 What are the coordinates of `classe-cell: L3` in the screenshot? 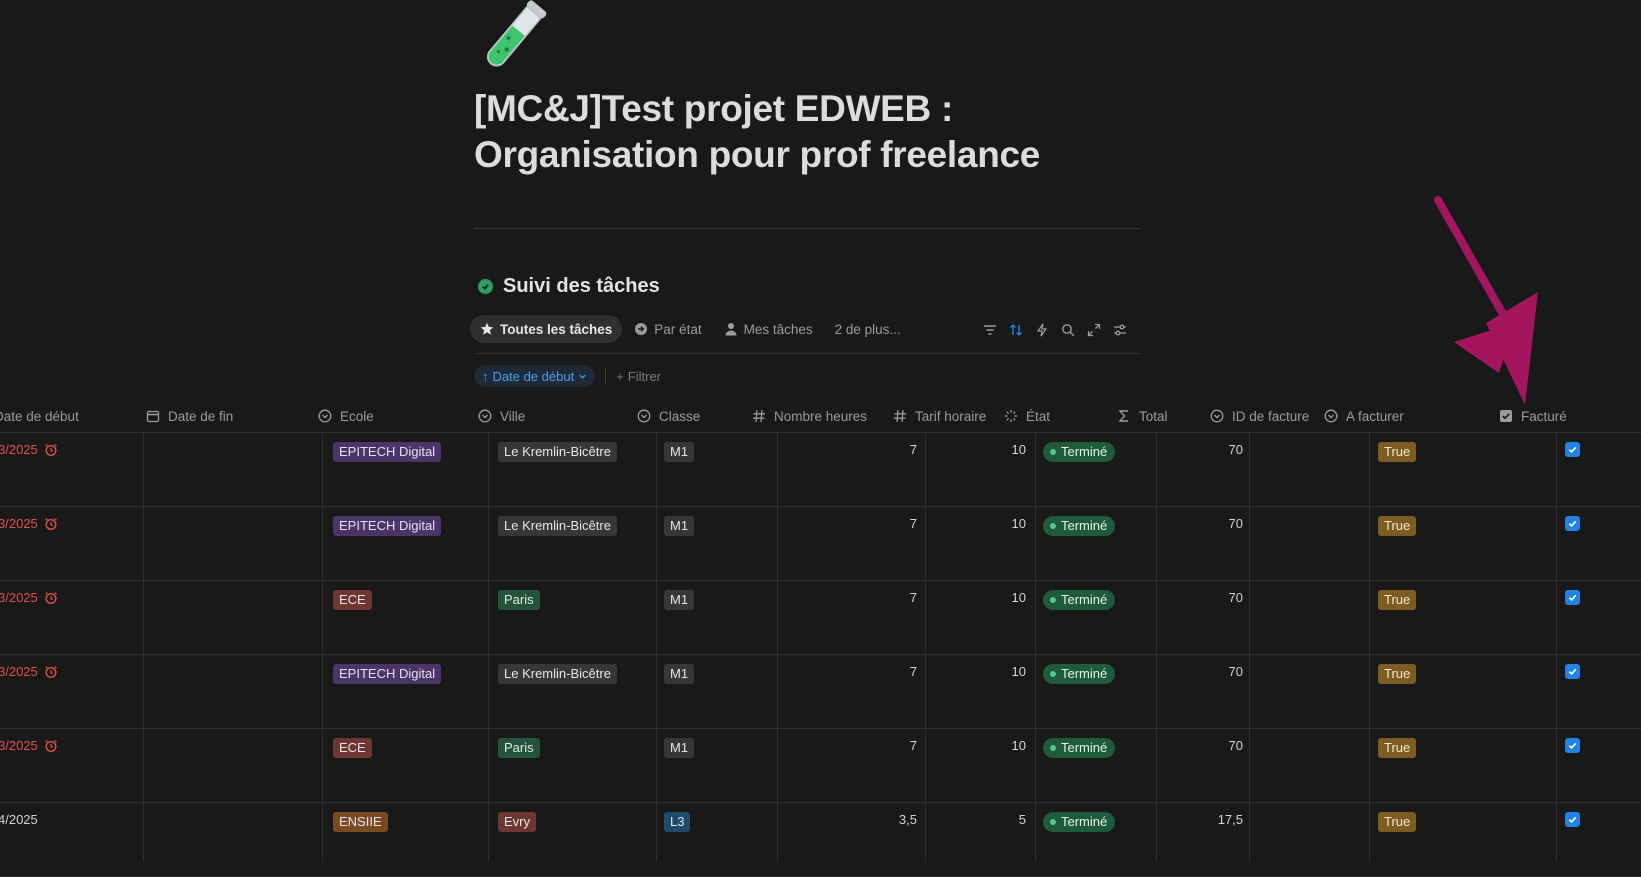 It's located at (677, 822).